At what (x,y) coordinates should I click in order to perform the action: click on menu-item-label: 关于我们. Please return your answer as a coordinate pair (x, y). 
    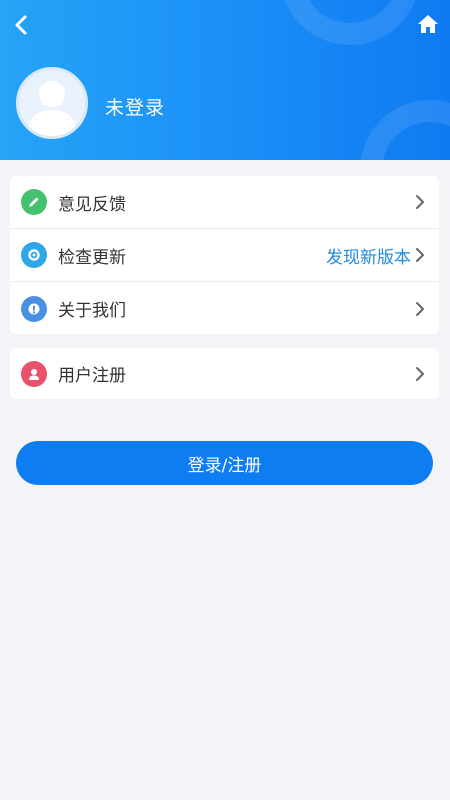
    Looking at the image, I should click on (92, 311).